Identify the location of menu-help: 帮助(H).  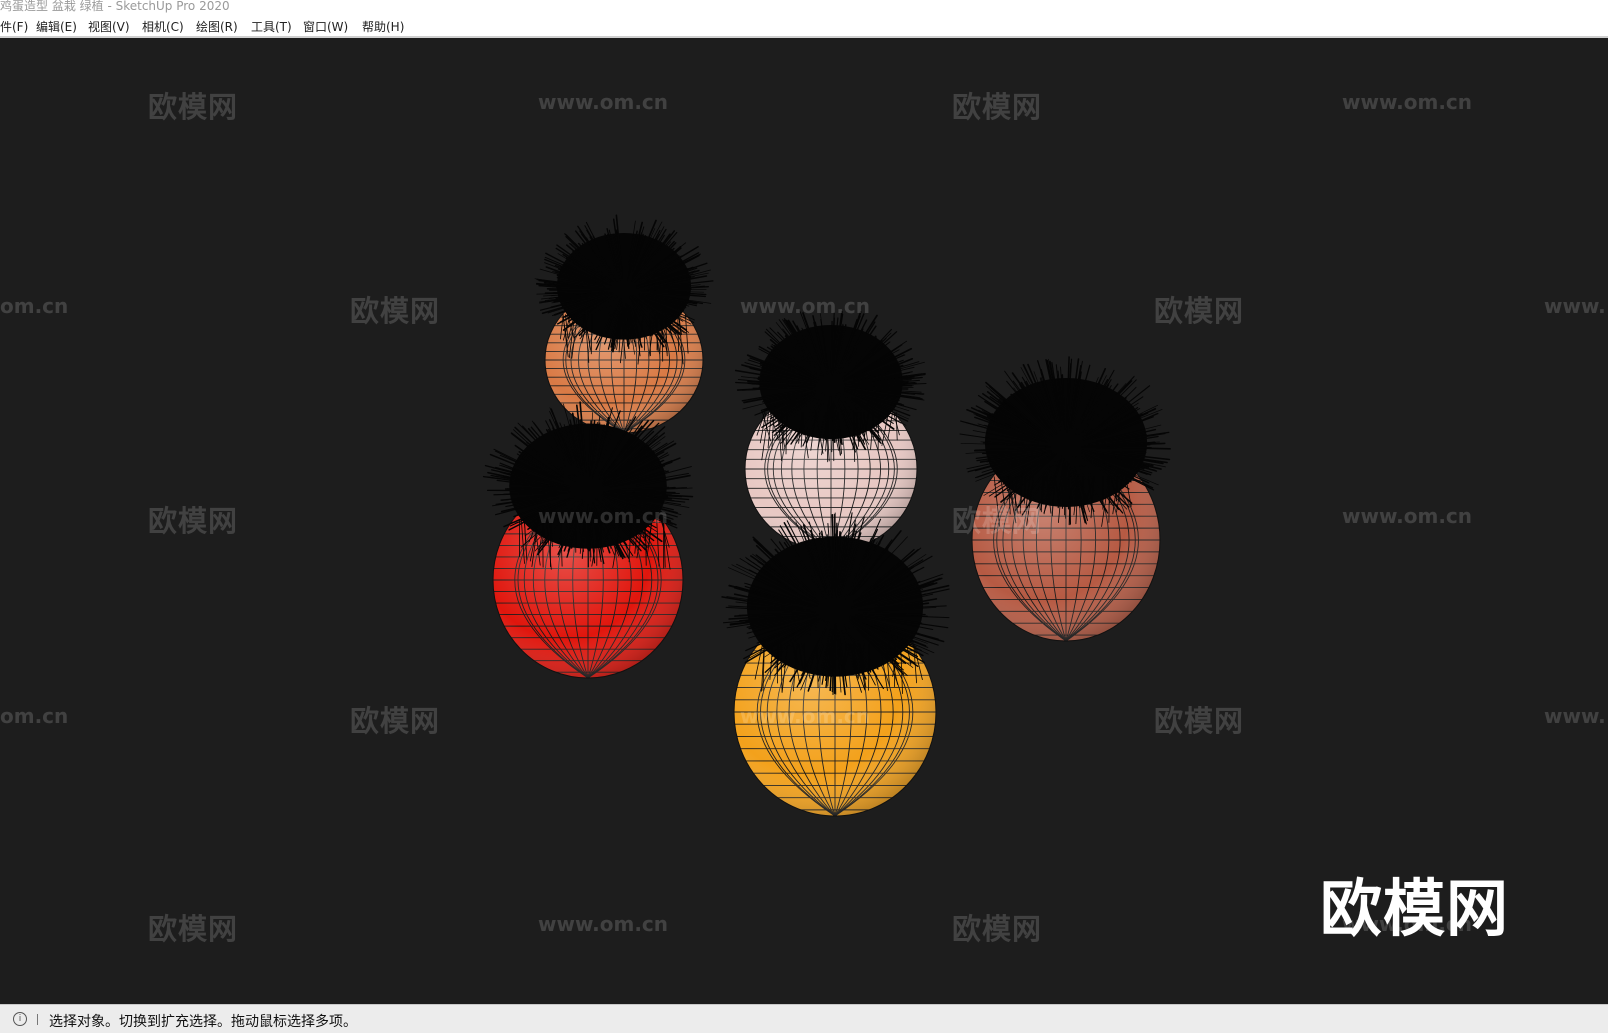
(383, 26).